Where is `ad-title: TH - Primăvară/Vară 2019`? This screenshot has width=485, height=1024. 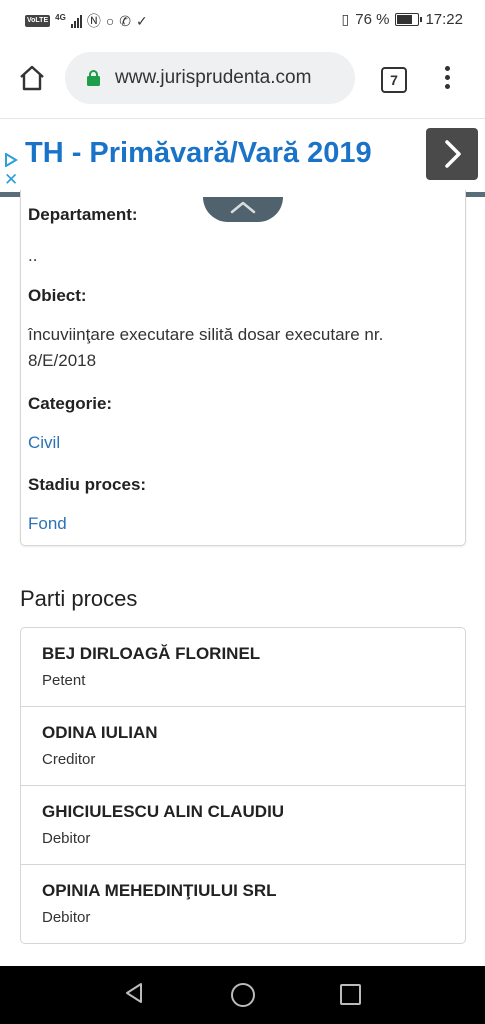 ad-title: TH - Primăvară/Vară 2019 is located at coordinates (198, 153).